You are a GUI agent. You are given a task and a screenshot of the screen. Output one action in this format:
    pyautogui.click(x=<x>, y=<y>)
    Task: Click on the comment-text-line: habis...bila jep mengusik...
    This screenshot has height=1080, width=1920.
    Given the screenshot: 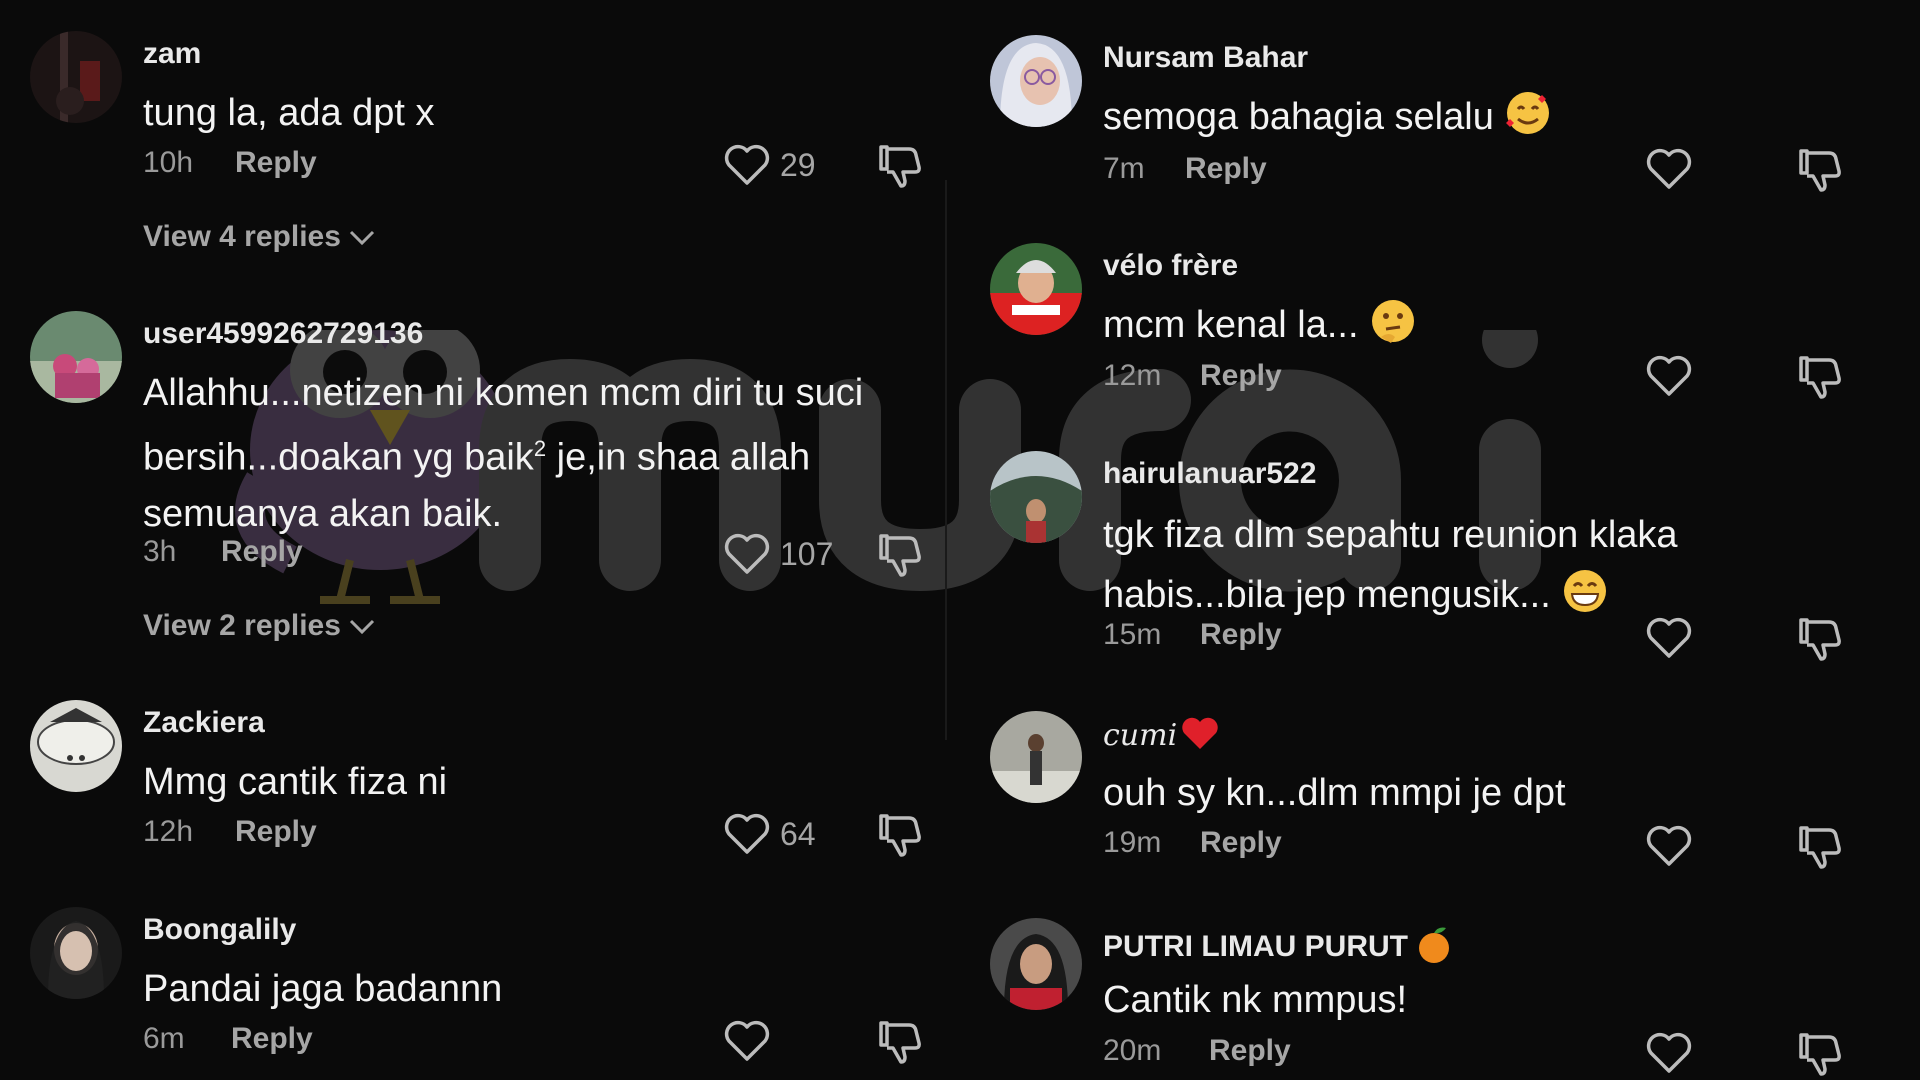 What is the action you would take?
    pyautogui.click(x=1493, y=595)
    